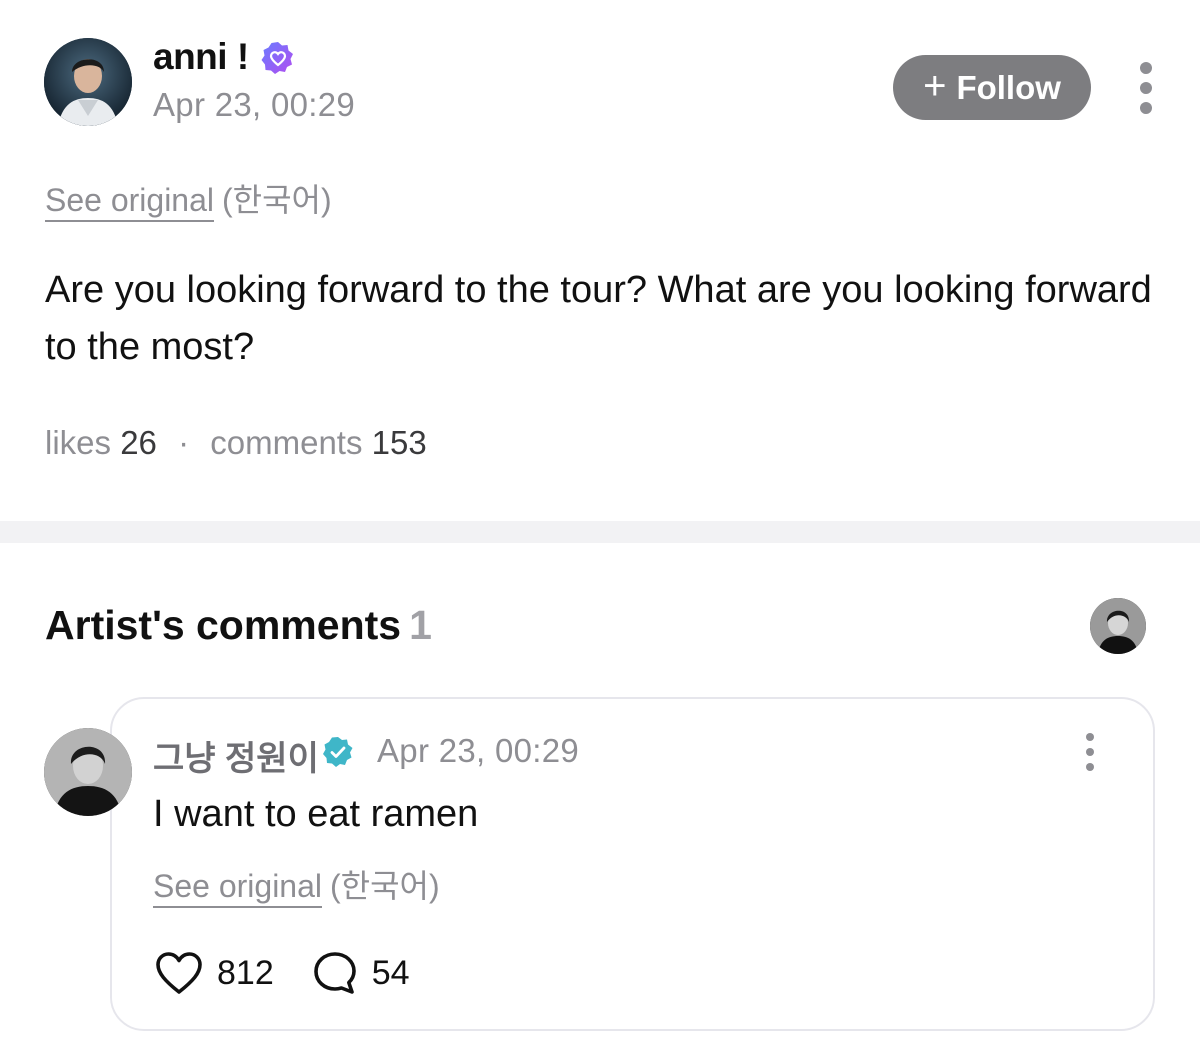 Image resolution: width=1200 pixels, height=1060 pixels. I want to click on like-count: 812, so click(245, 972).